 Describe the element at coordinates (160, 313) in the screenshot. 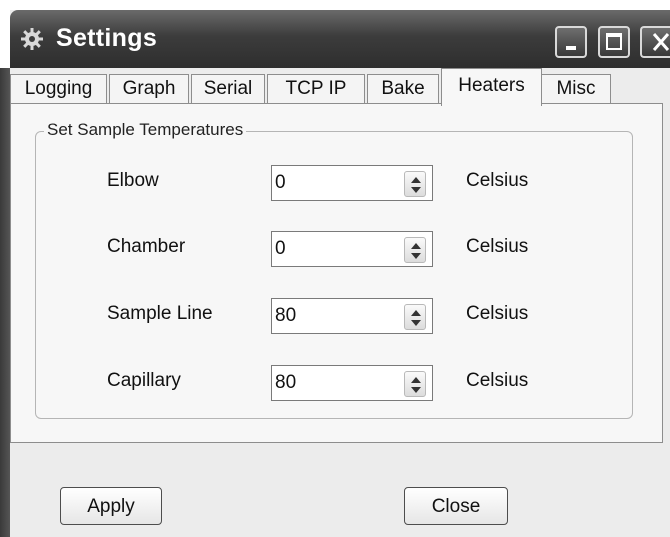

I see `sample-line-label: Sample Line` at that location.